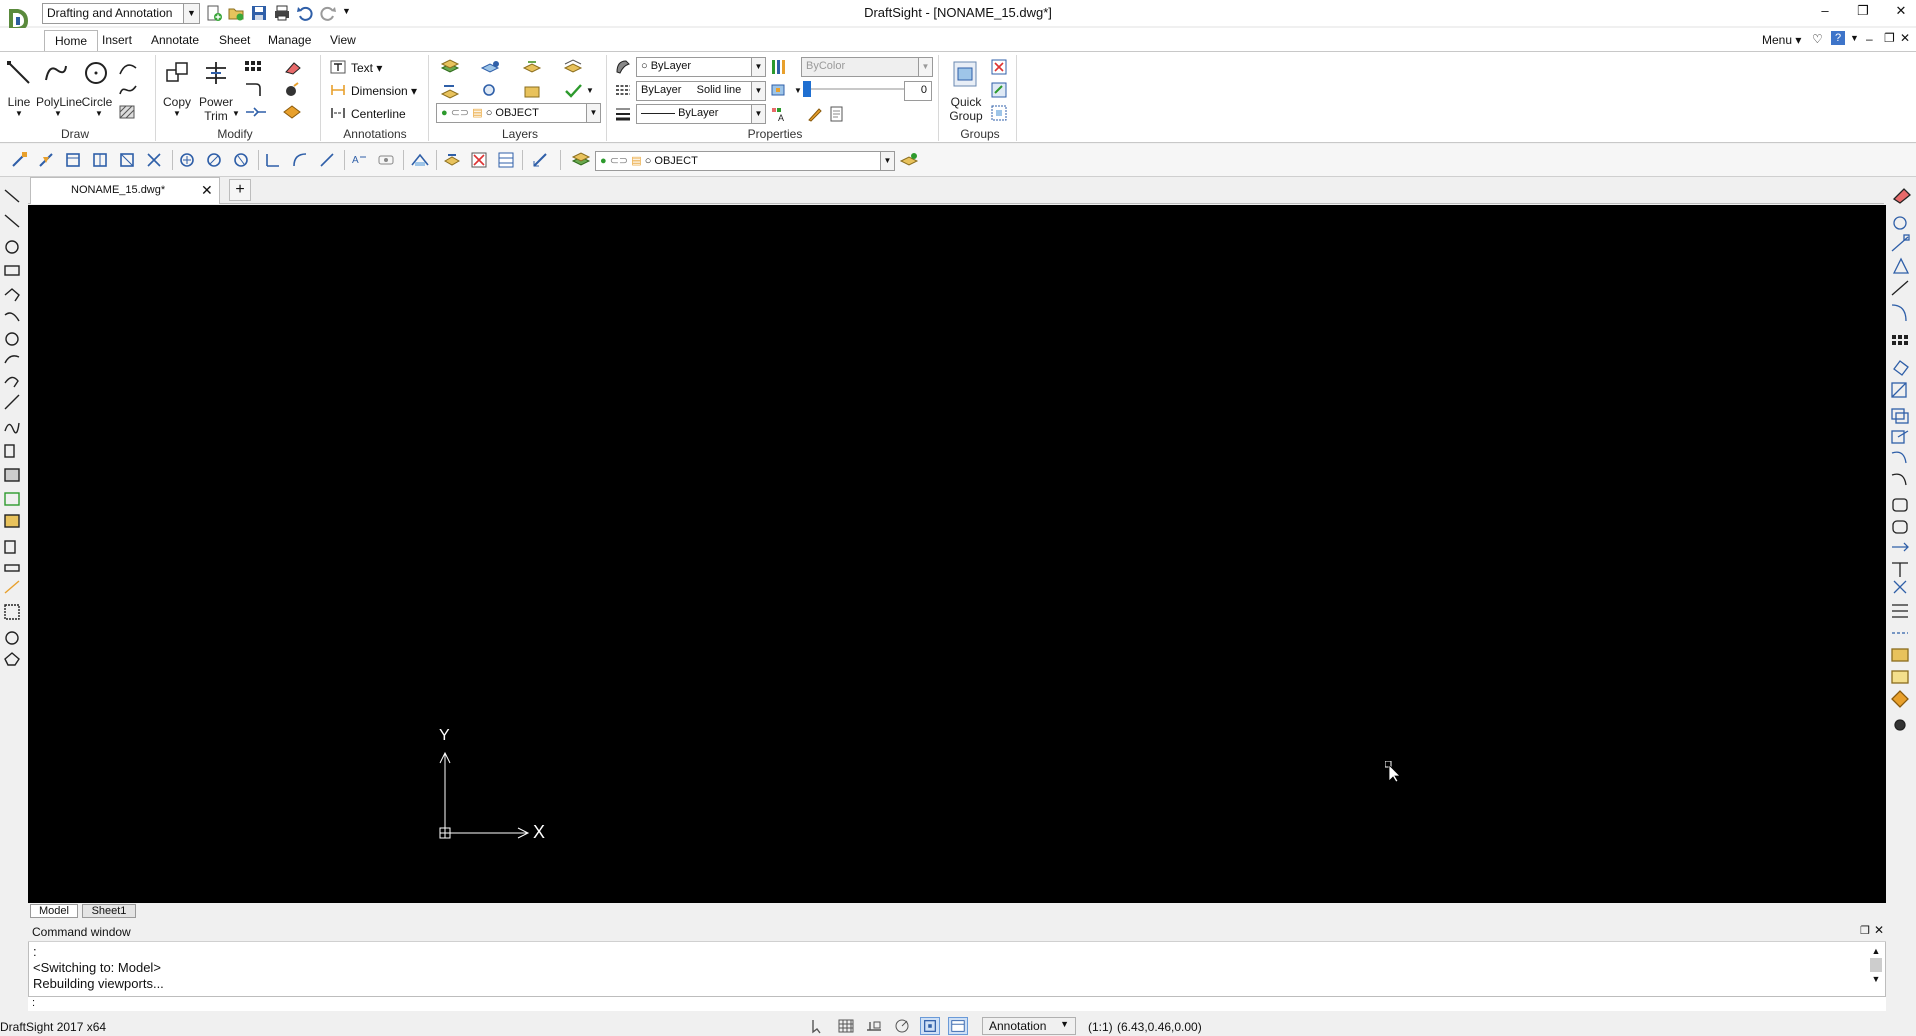 Image resolution: width=1916 pixels, height=1036 pixels. Describe the element at coordinates (999, 113) in the screenshot. I see `group-manager-icon` at that location.